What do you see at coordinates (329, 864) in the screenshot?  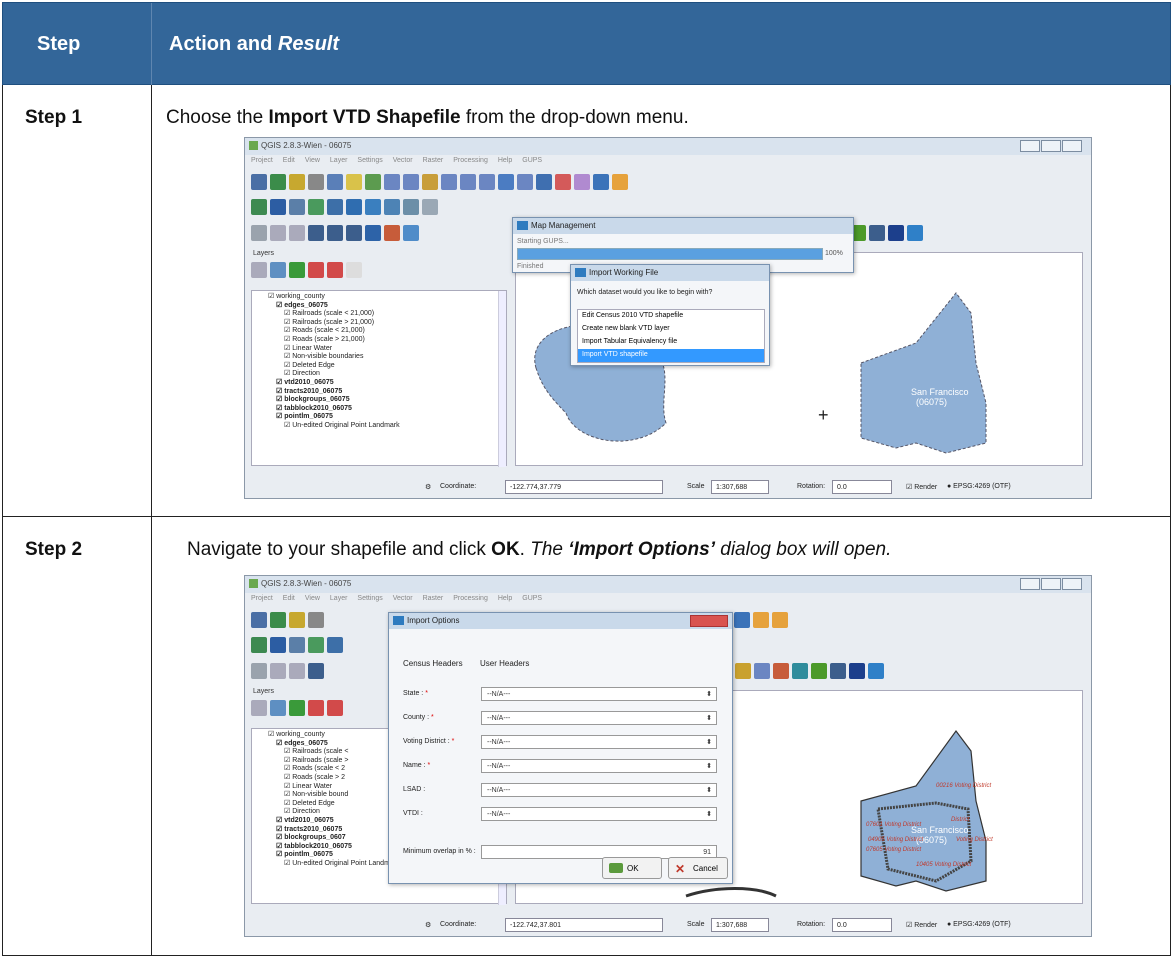 I see `layer-tree-item: ☑ Un-edited Original Point Landmark` at bounding box center [329, 864].